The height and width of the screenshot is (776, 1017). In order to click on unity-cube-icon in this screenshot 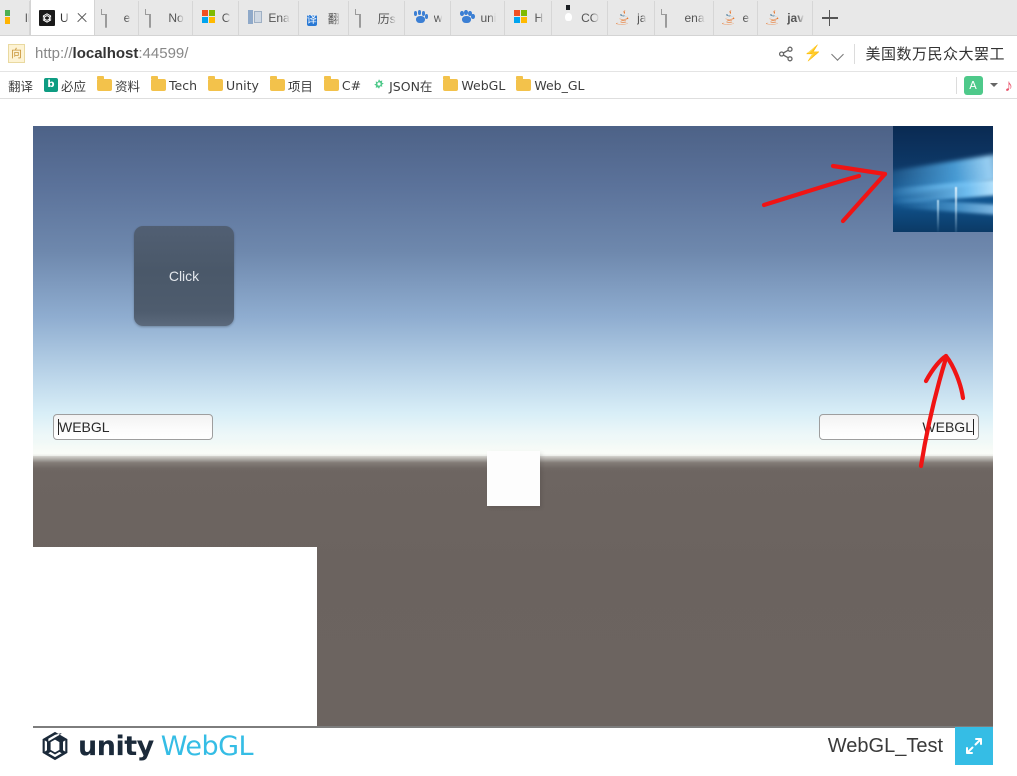, I will do `click(55, 746)`.